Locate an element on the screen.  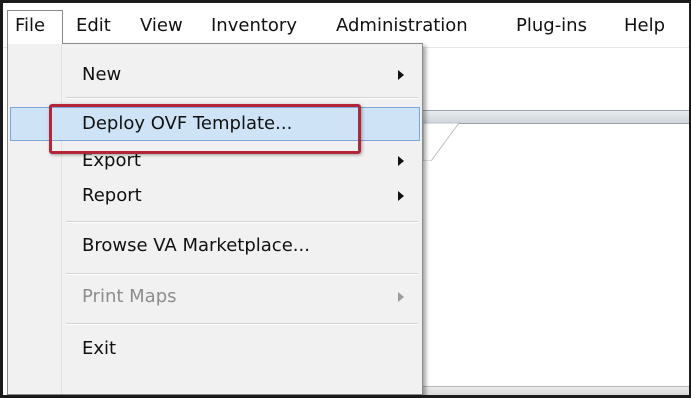
menu-item-new: New is located at coordinates (215, 75).